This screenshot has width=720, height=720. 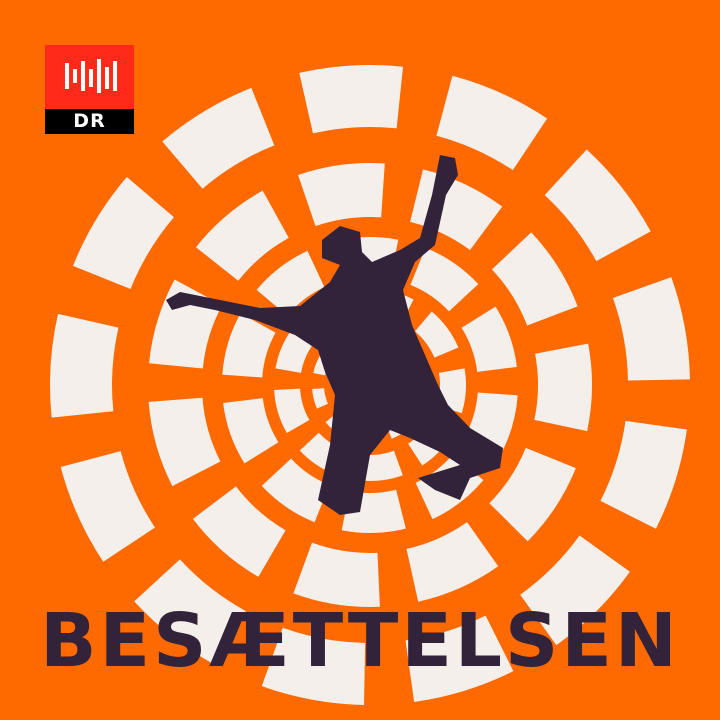 I want to click on logo-sound-bars-icon, so click(x=91, y=76).